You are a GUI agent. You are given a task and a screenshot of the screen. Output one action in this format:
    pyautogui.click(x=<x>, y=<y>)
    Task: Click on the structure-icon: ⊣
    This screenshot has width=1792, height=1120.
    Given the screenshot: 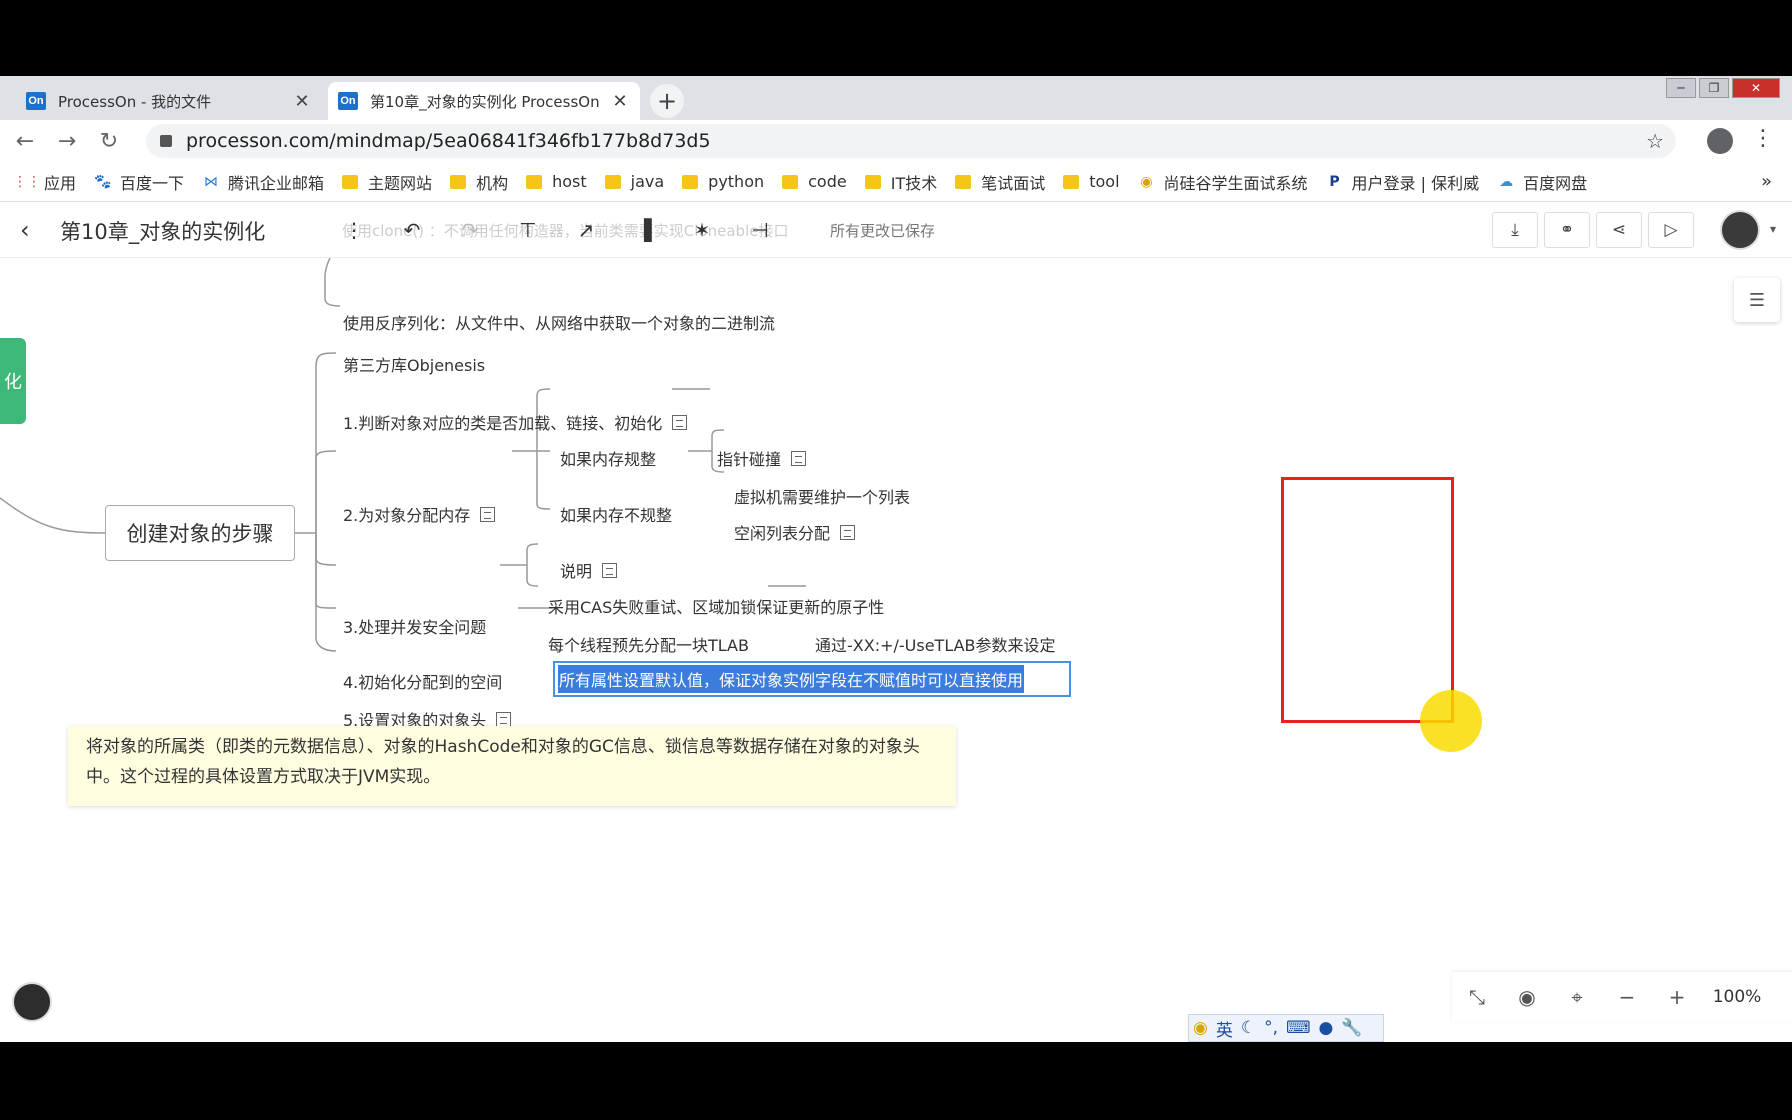 What is the action you would take?
    pyautogui.click(x=760, y=230)
    